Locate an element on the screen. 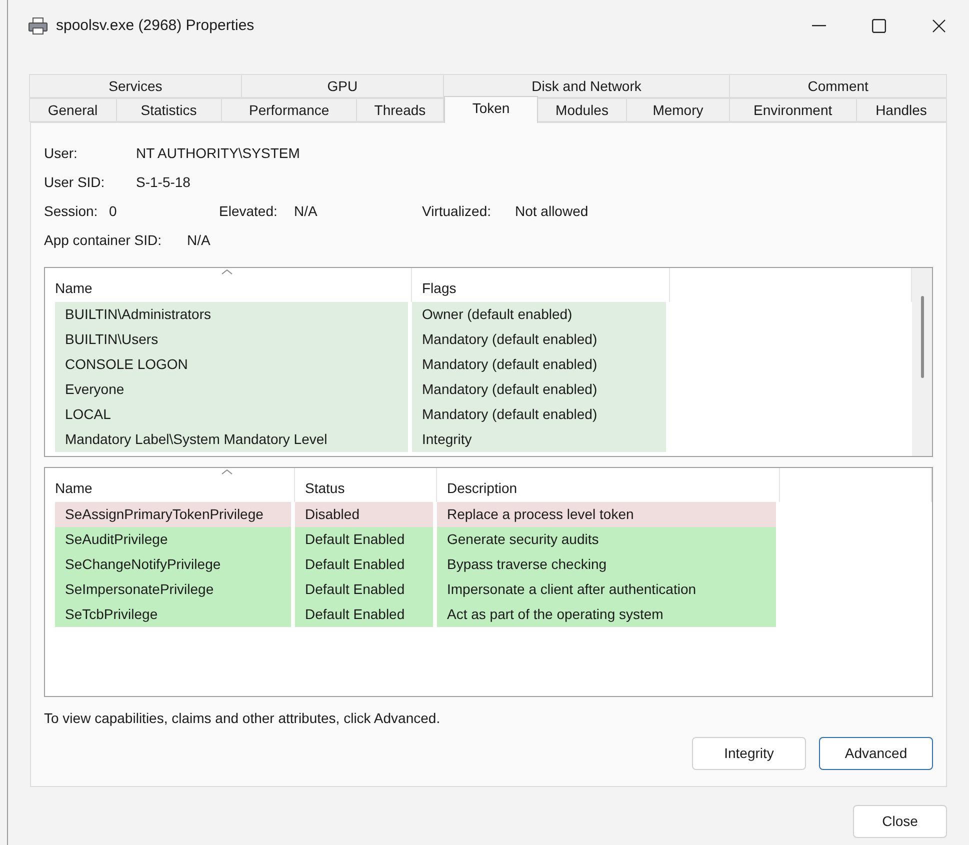 The height and width of the screenshot is (845, 969). tab: Performance is located at coordinates (289, 110).